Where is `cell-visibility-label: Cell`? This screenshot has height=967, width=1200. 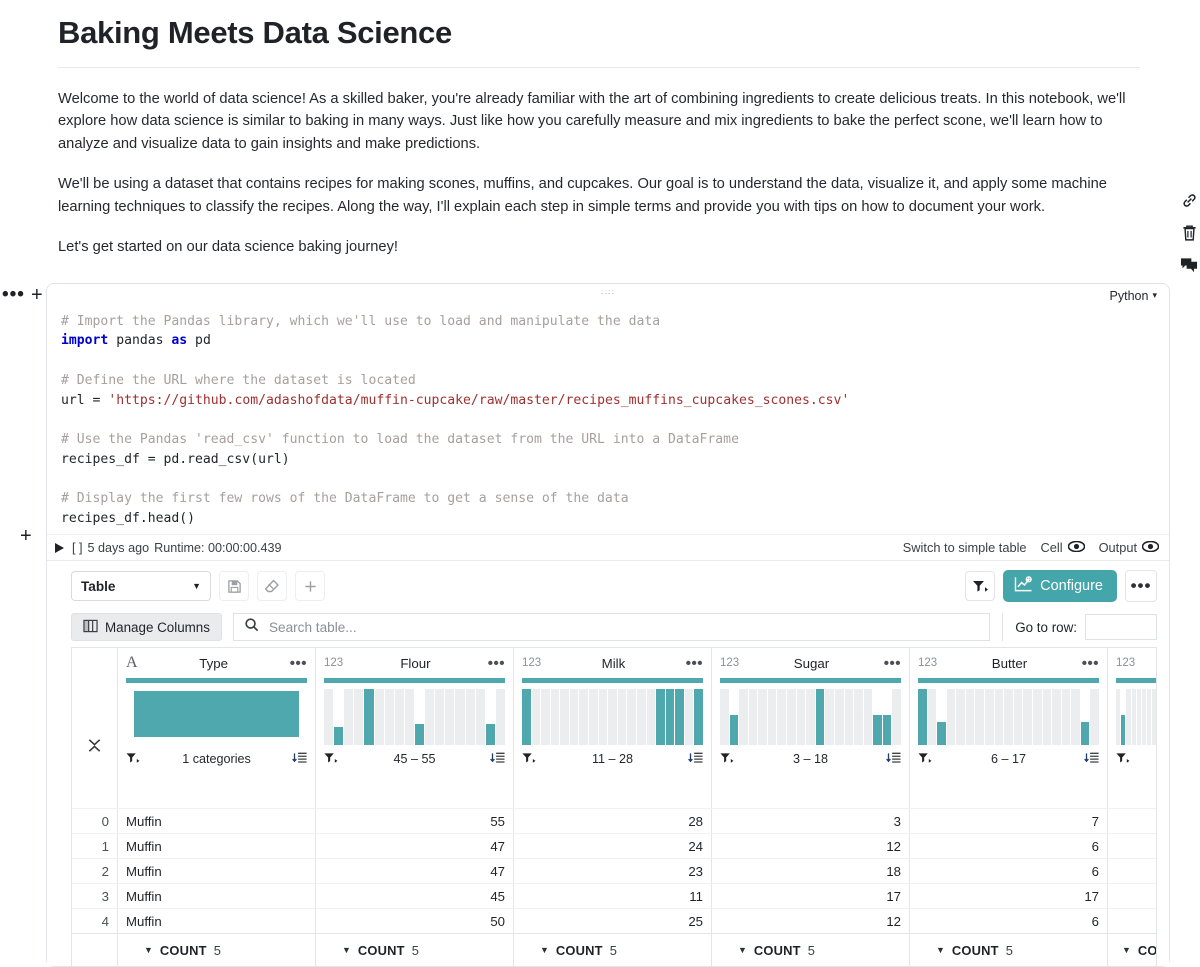
cell-visibility-label: Cell is located at coordinates (1051, 548).